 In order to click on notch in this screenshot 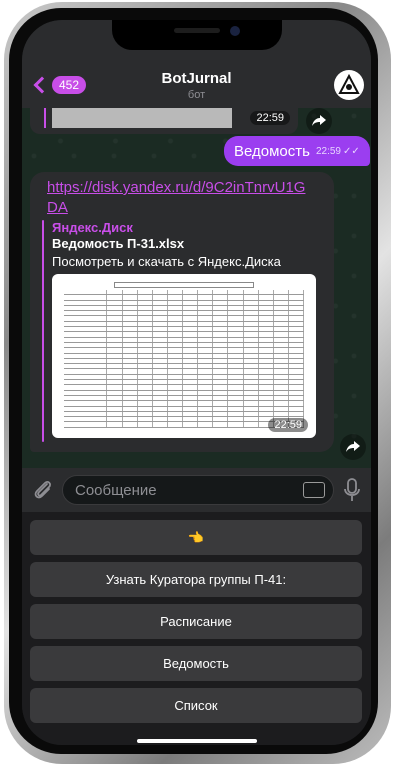, I will do `click(197, 35)`.